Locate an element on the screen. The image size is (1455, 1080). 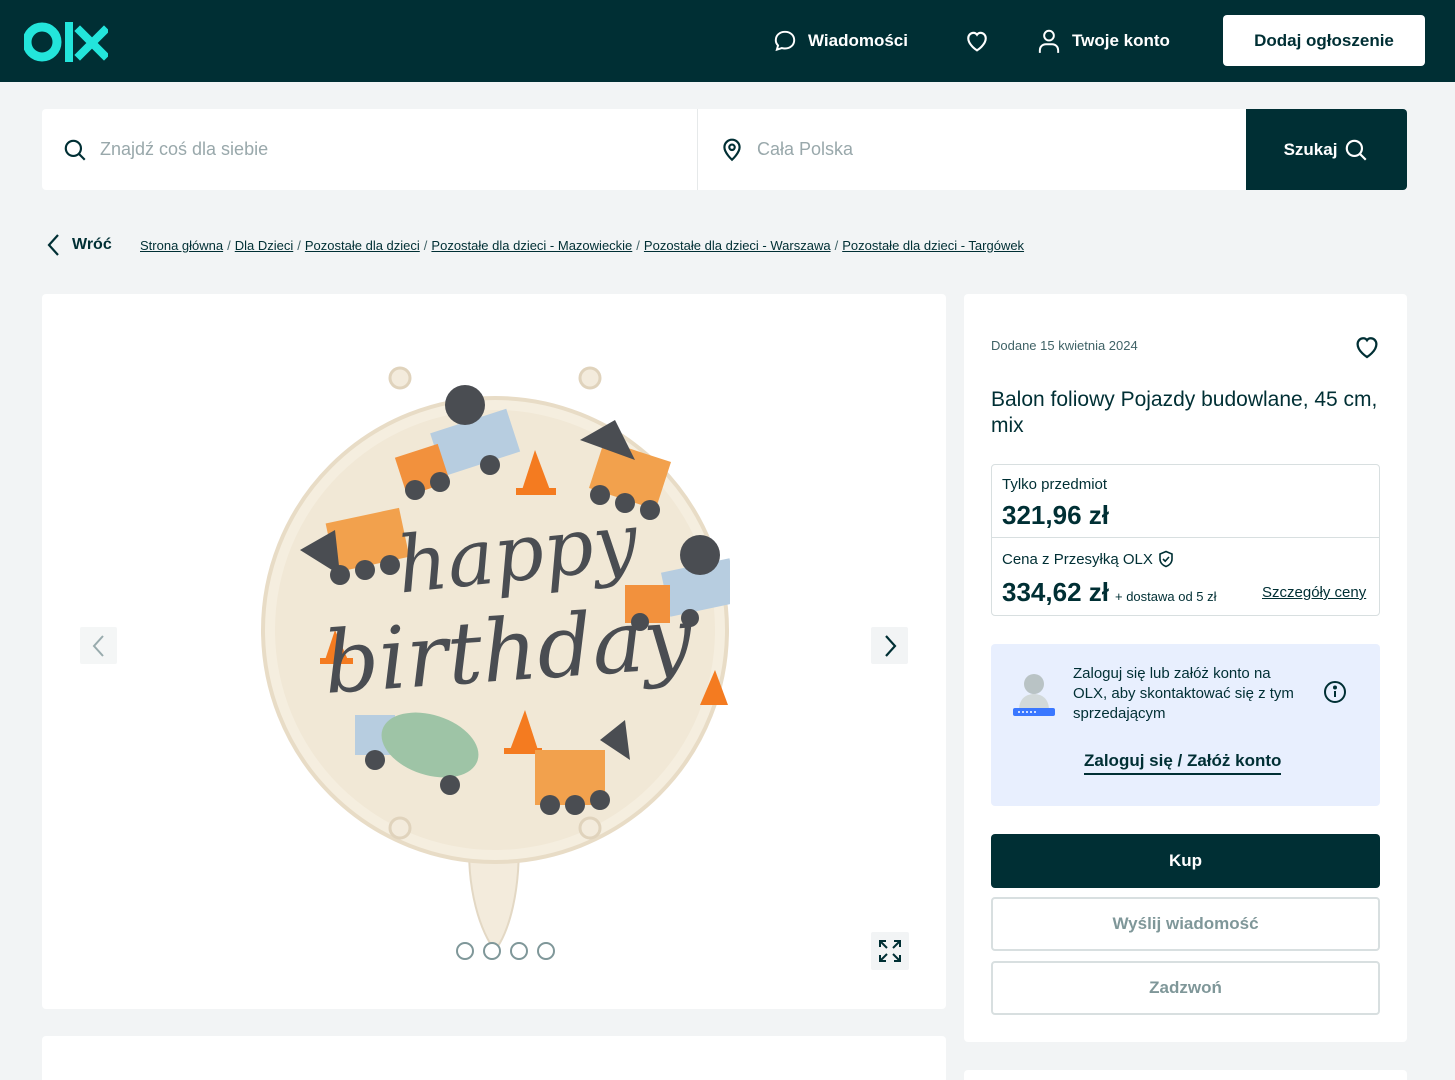
messages-label: Wiadomości is located at coordinates (858, 40).